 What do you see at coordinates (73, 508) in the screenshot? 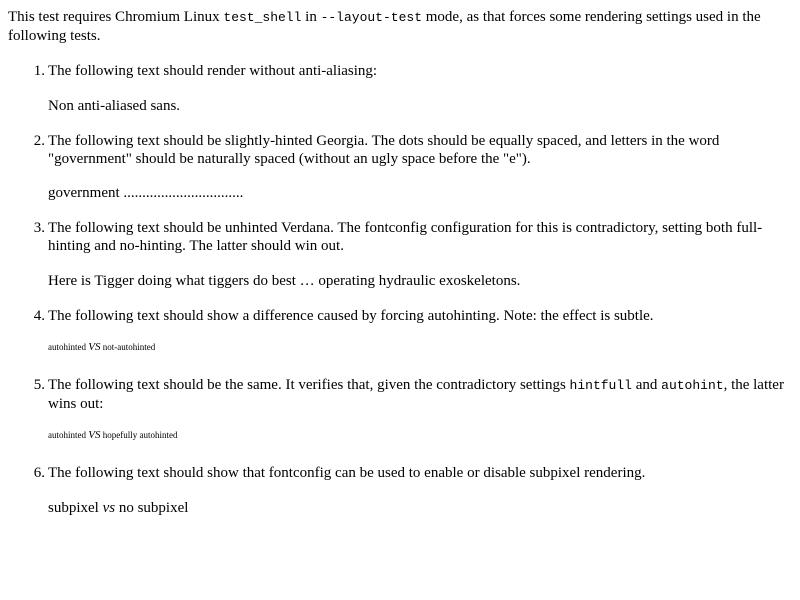
I see `sample-subpixel: subpixel` at bounding box center [73, 508].